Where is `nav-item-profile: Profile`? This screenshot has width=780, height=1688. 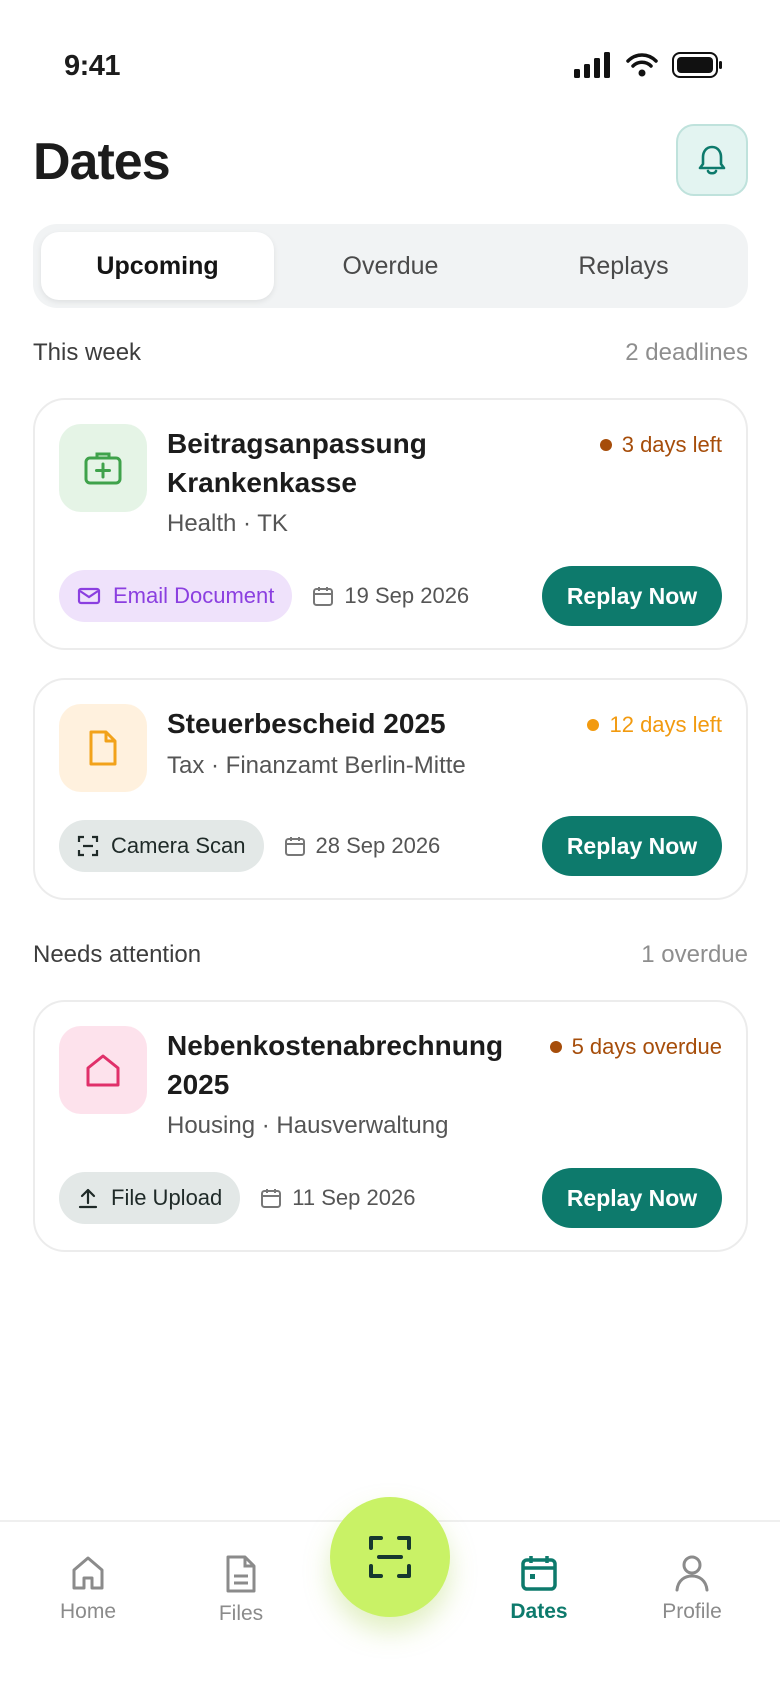 nav-item-profile: Profile is located at coordinates (692, 1589).